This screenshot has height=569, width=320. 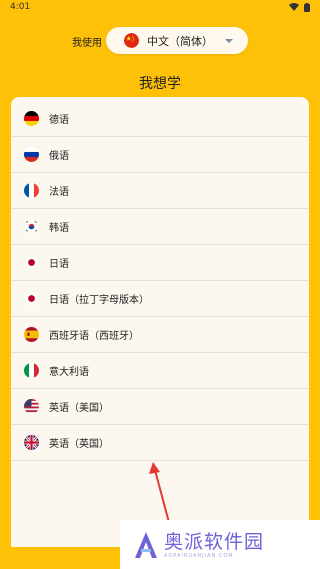 I want to click on spain-flag-icon, so click(x=31, y=334).